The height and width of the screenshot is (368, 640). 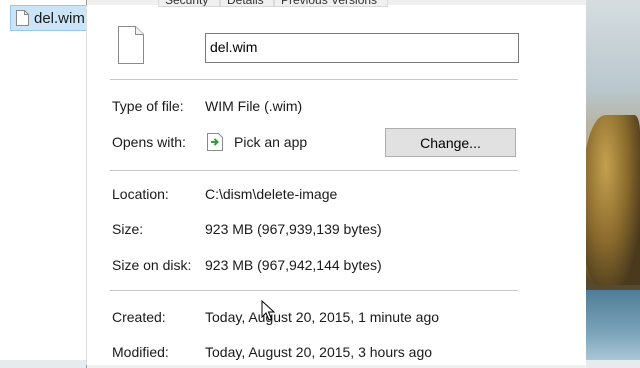 I want to click on created-label: Created:, so click(x=139, y=317).